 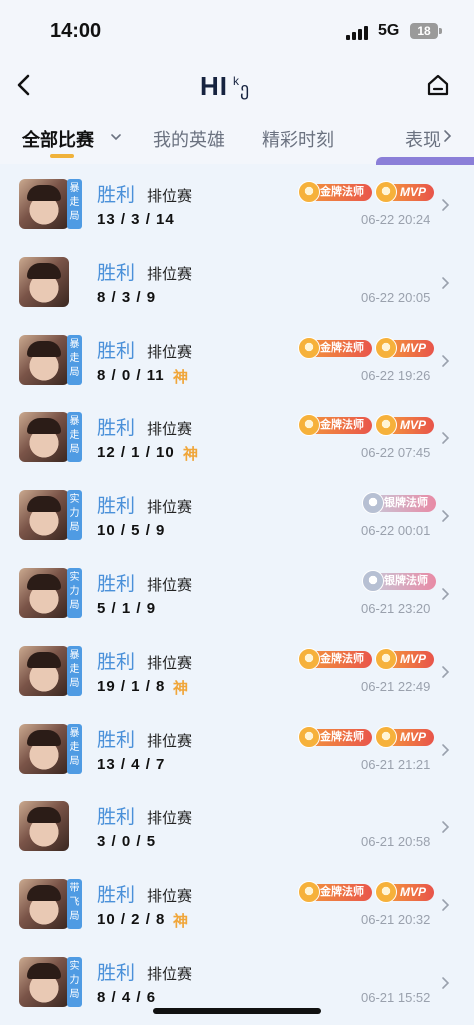 I want to click on app-logo: HI kე, so click(x=225, y=86).